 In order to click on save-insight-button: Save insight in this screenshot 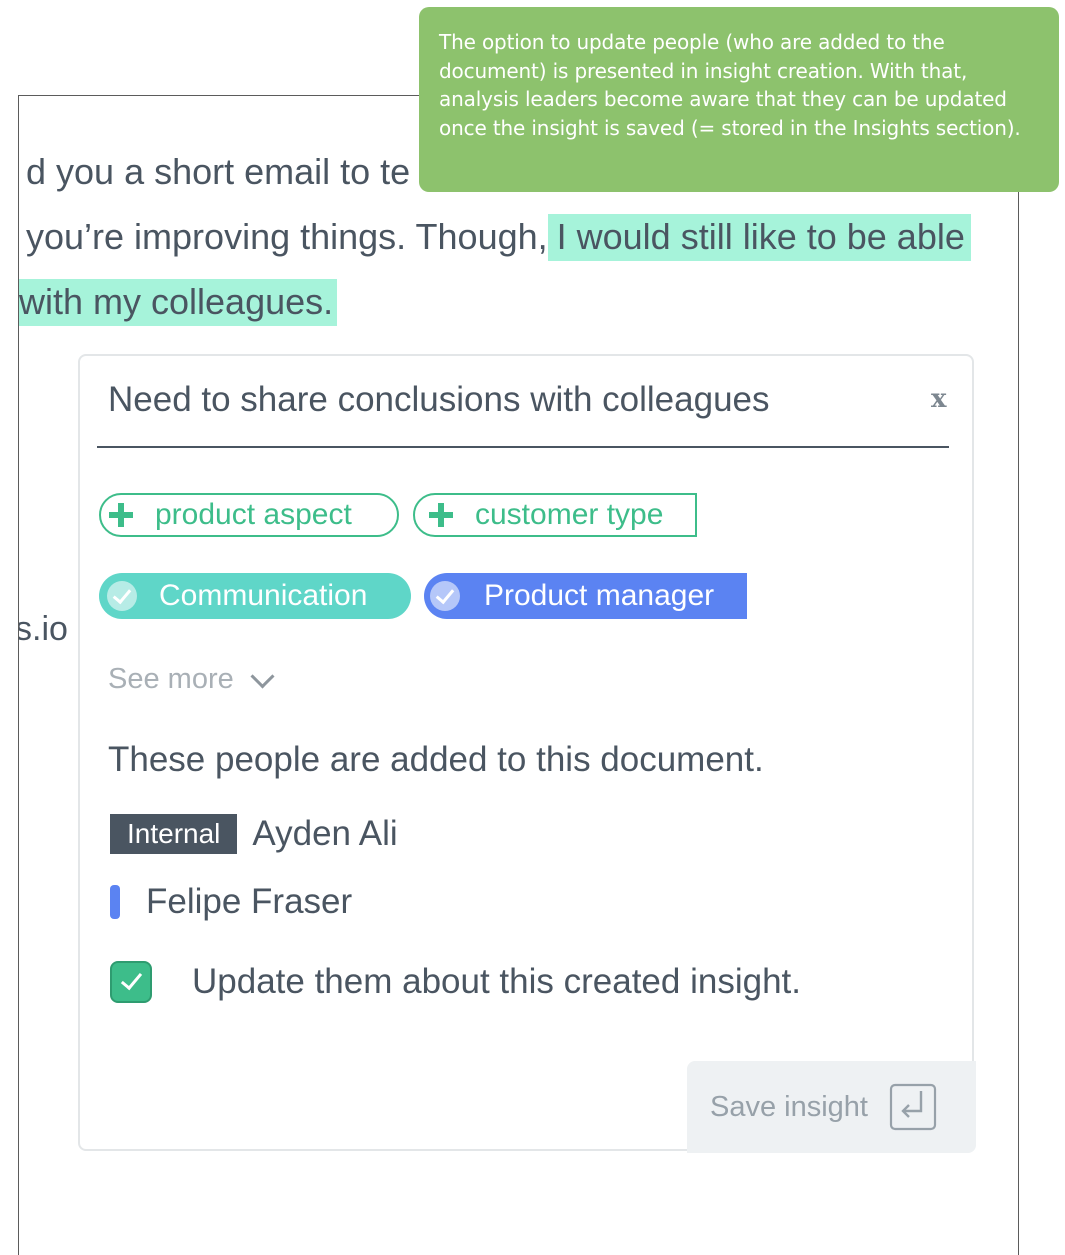, I will do `click(831, 1107)`.